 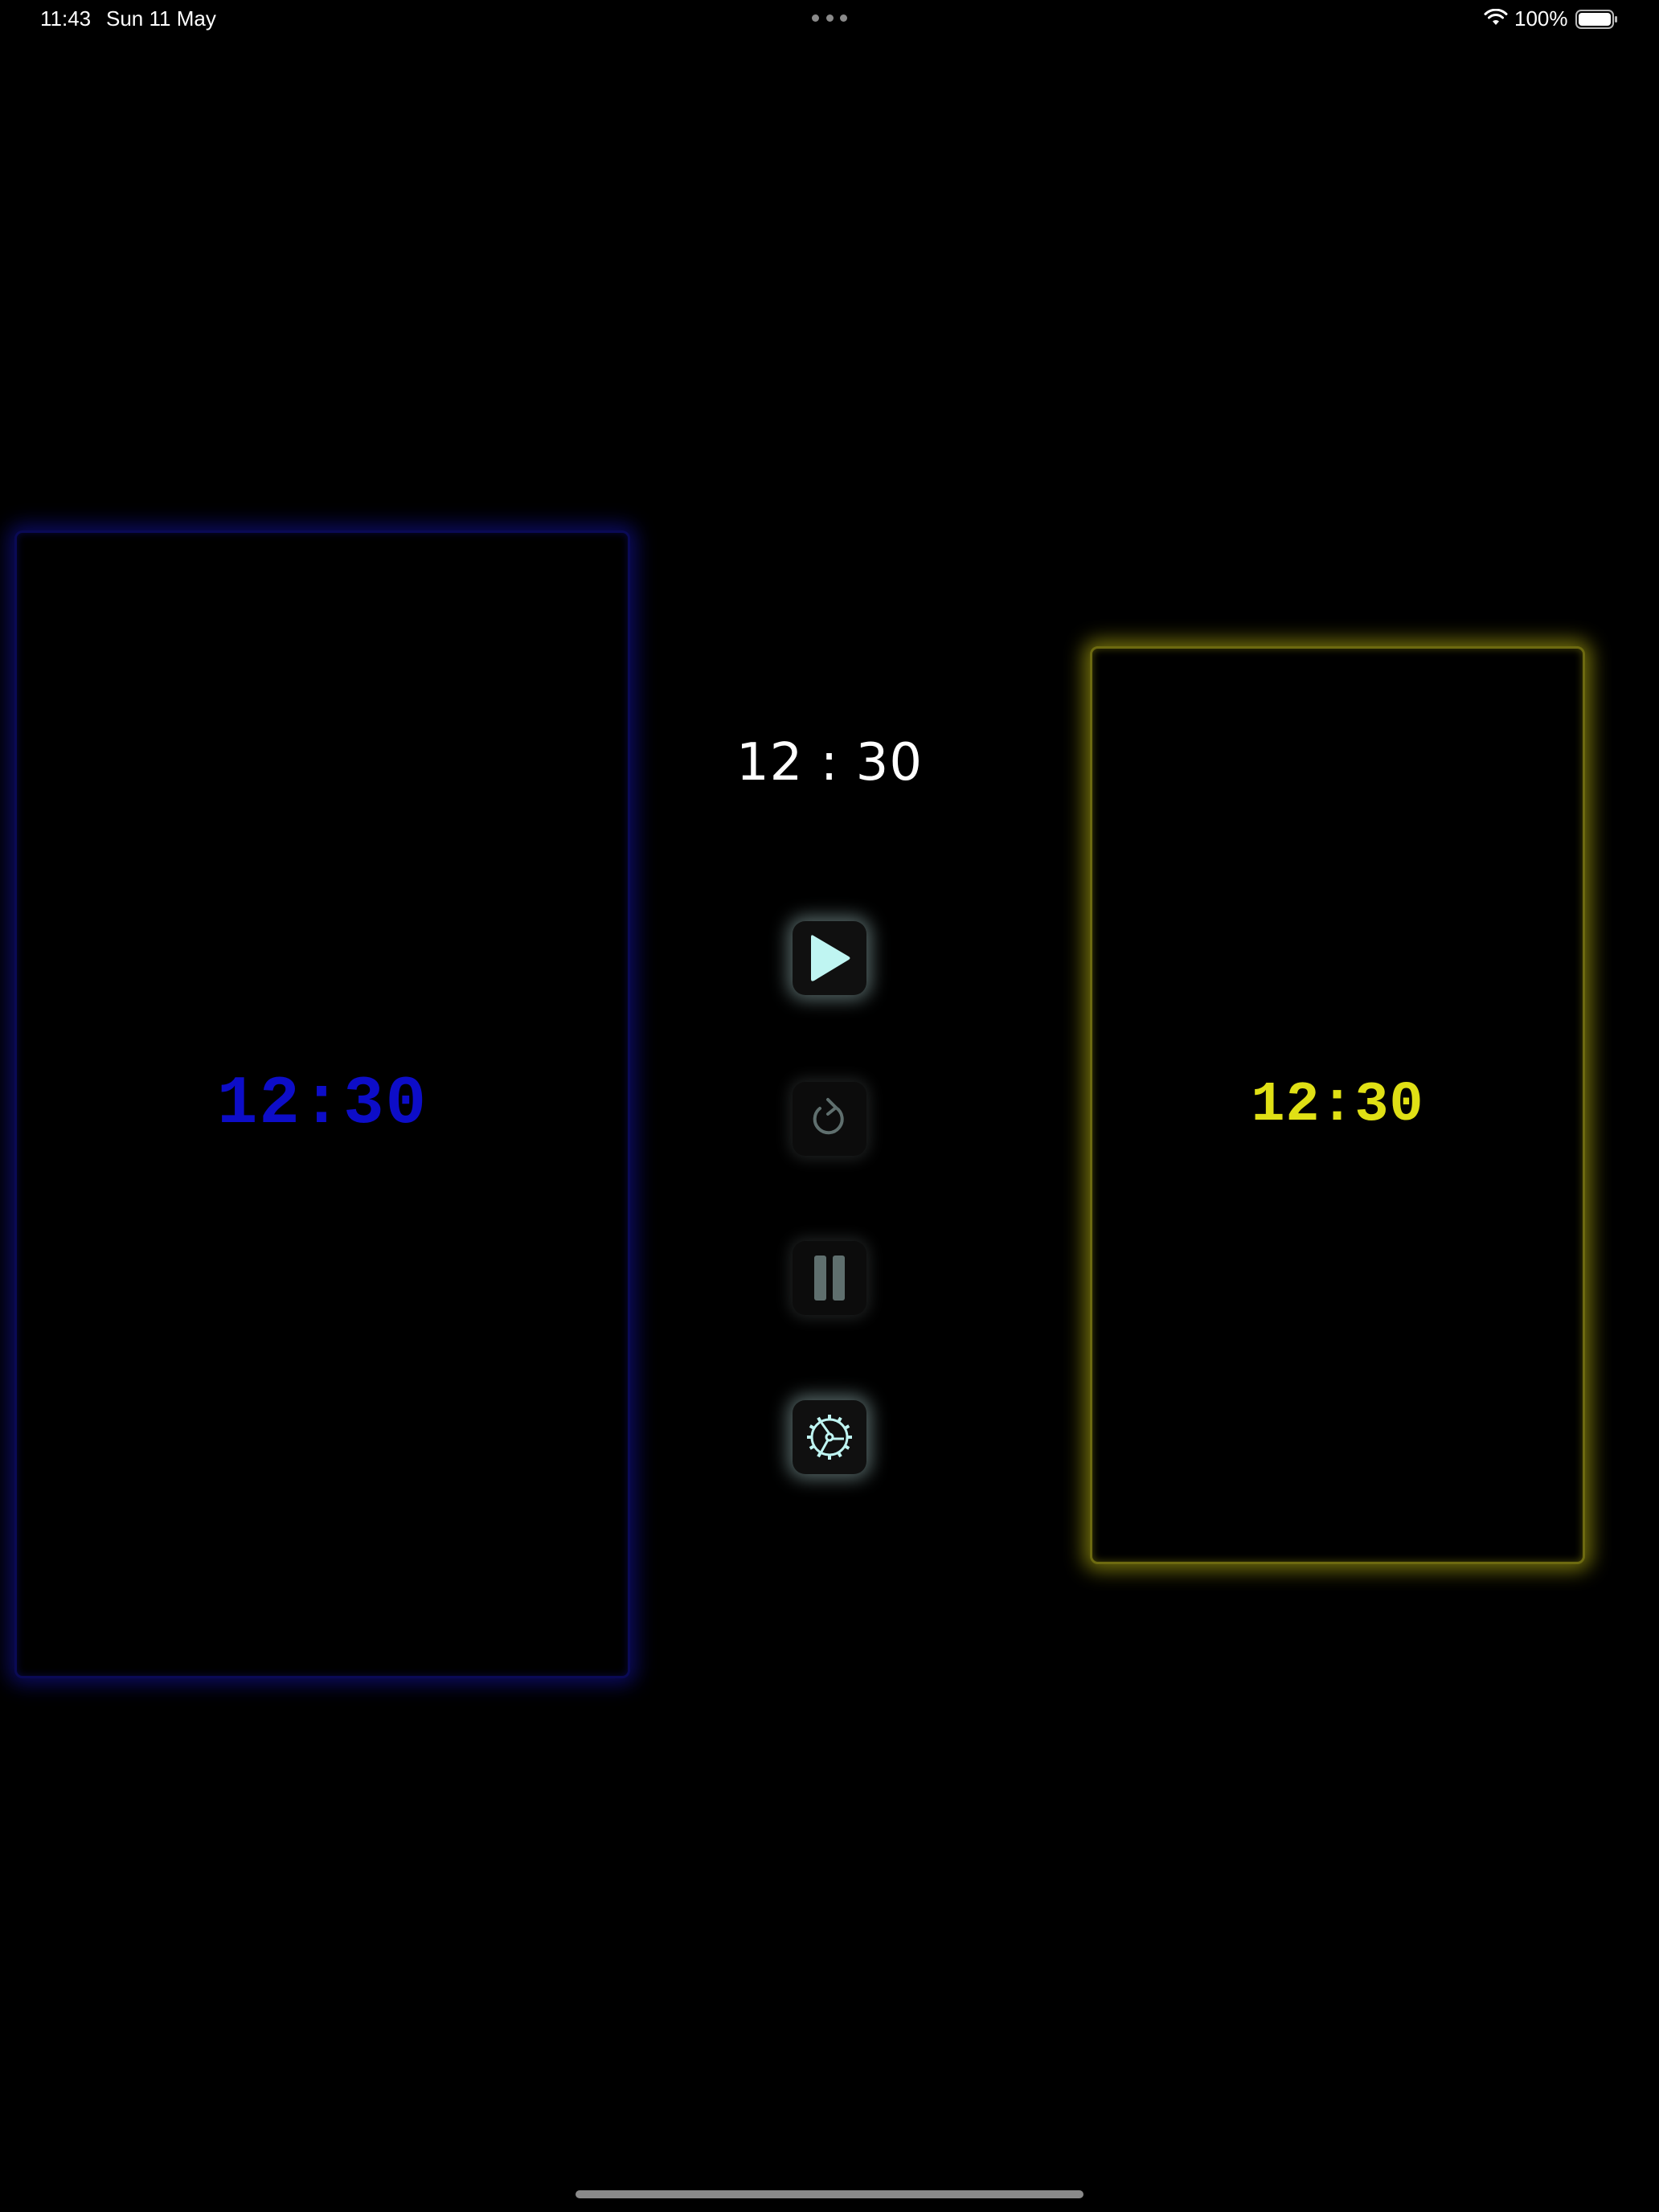 I want to click on home-indicator, so click(x=829, y=2194).